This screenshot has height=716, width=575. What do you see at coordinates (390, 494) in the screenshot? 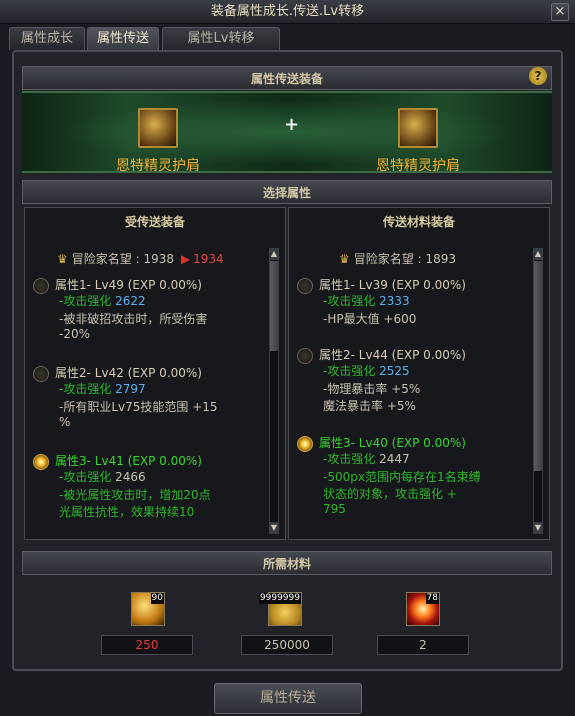
I see `attribute-line: 状态的对象，攻击强化 +` at bounding box center [390, 494].